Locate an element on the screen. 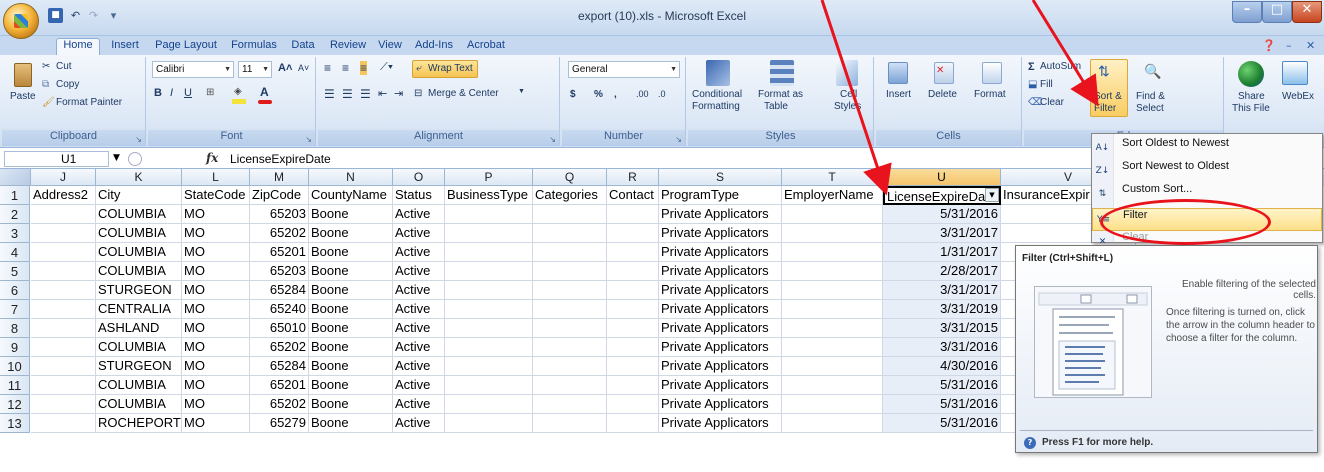 Image resolution: width=1324 pixels, height=472 pixels. cell: Status is located at coordinates (419, 195).